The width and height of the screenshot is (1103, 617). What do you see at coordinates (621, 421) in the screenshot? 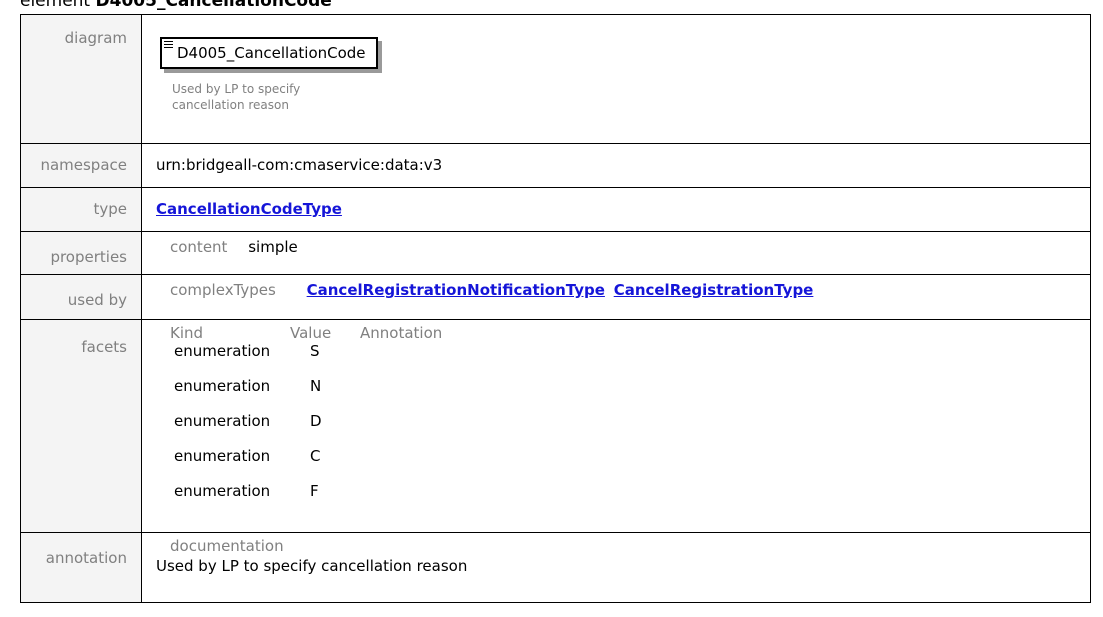
I see `facet-row: enumeration D` at bounding box center [621, 421].